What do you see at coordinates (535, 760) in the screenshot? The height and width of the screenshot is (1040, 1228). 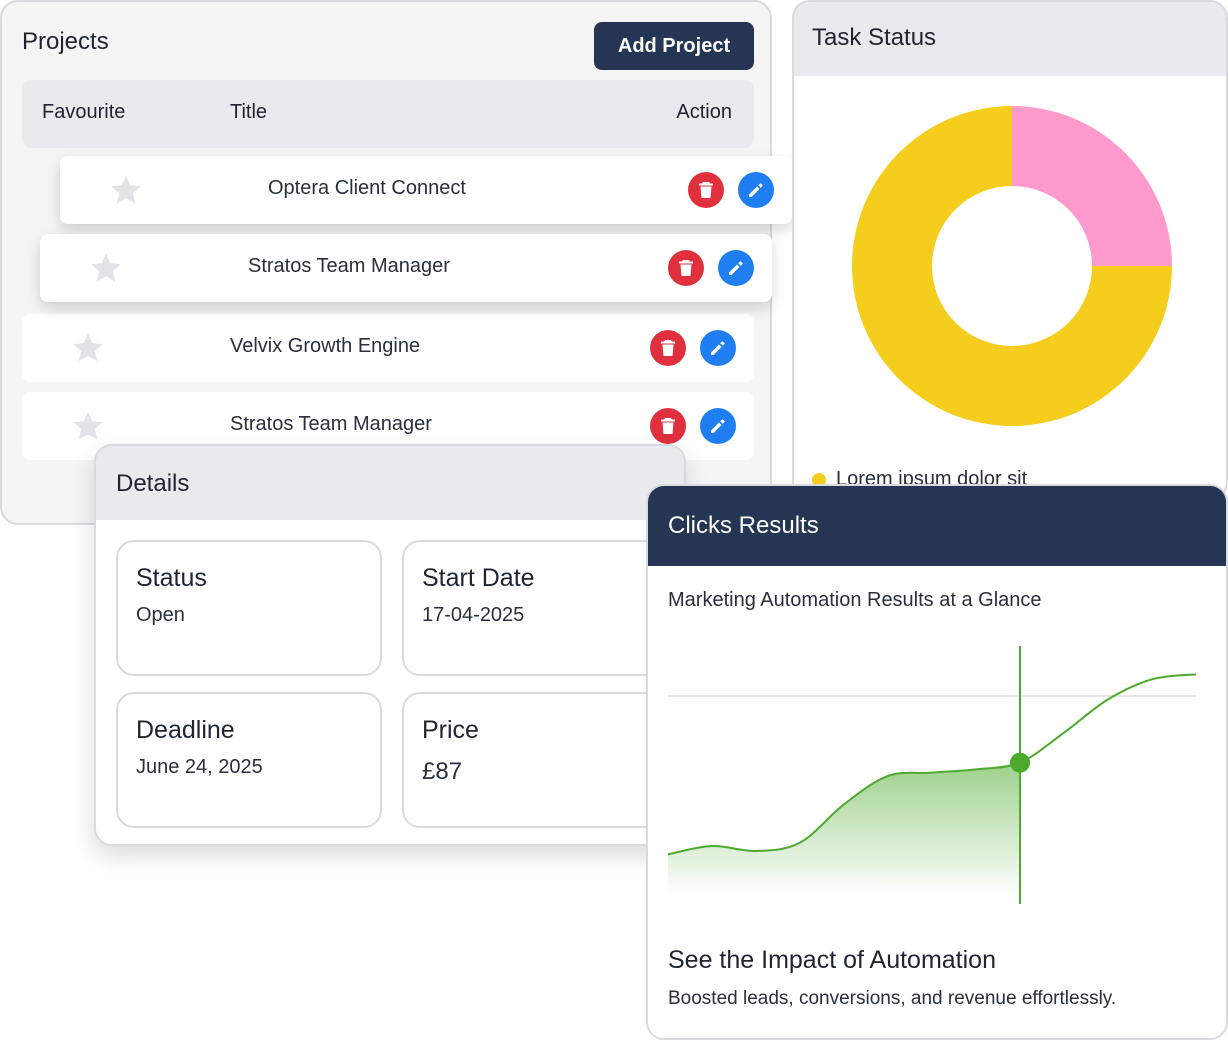 I see `price-box: Price £87` at bounding box center [535, 760].